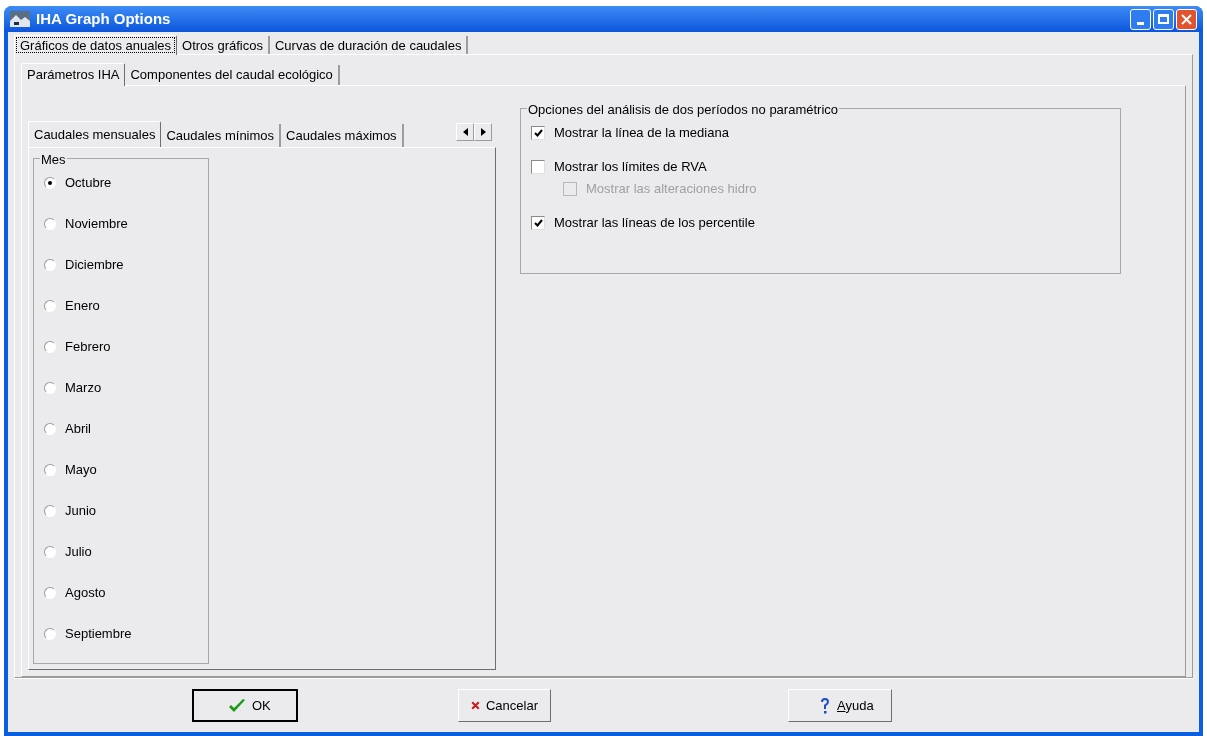 This screenshot has width=1207, height=736. I want to click on radio-label: Julio, so click(78, 552).